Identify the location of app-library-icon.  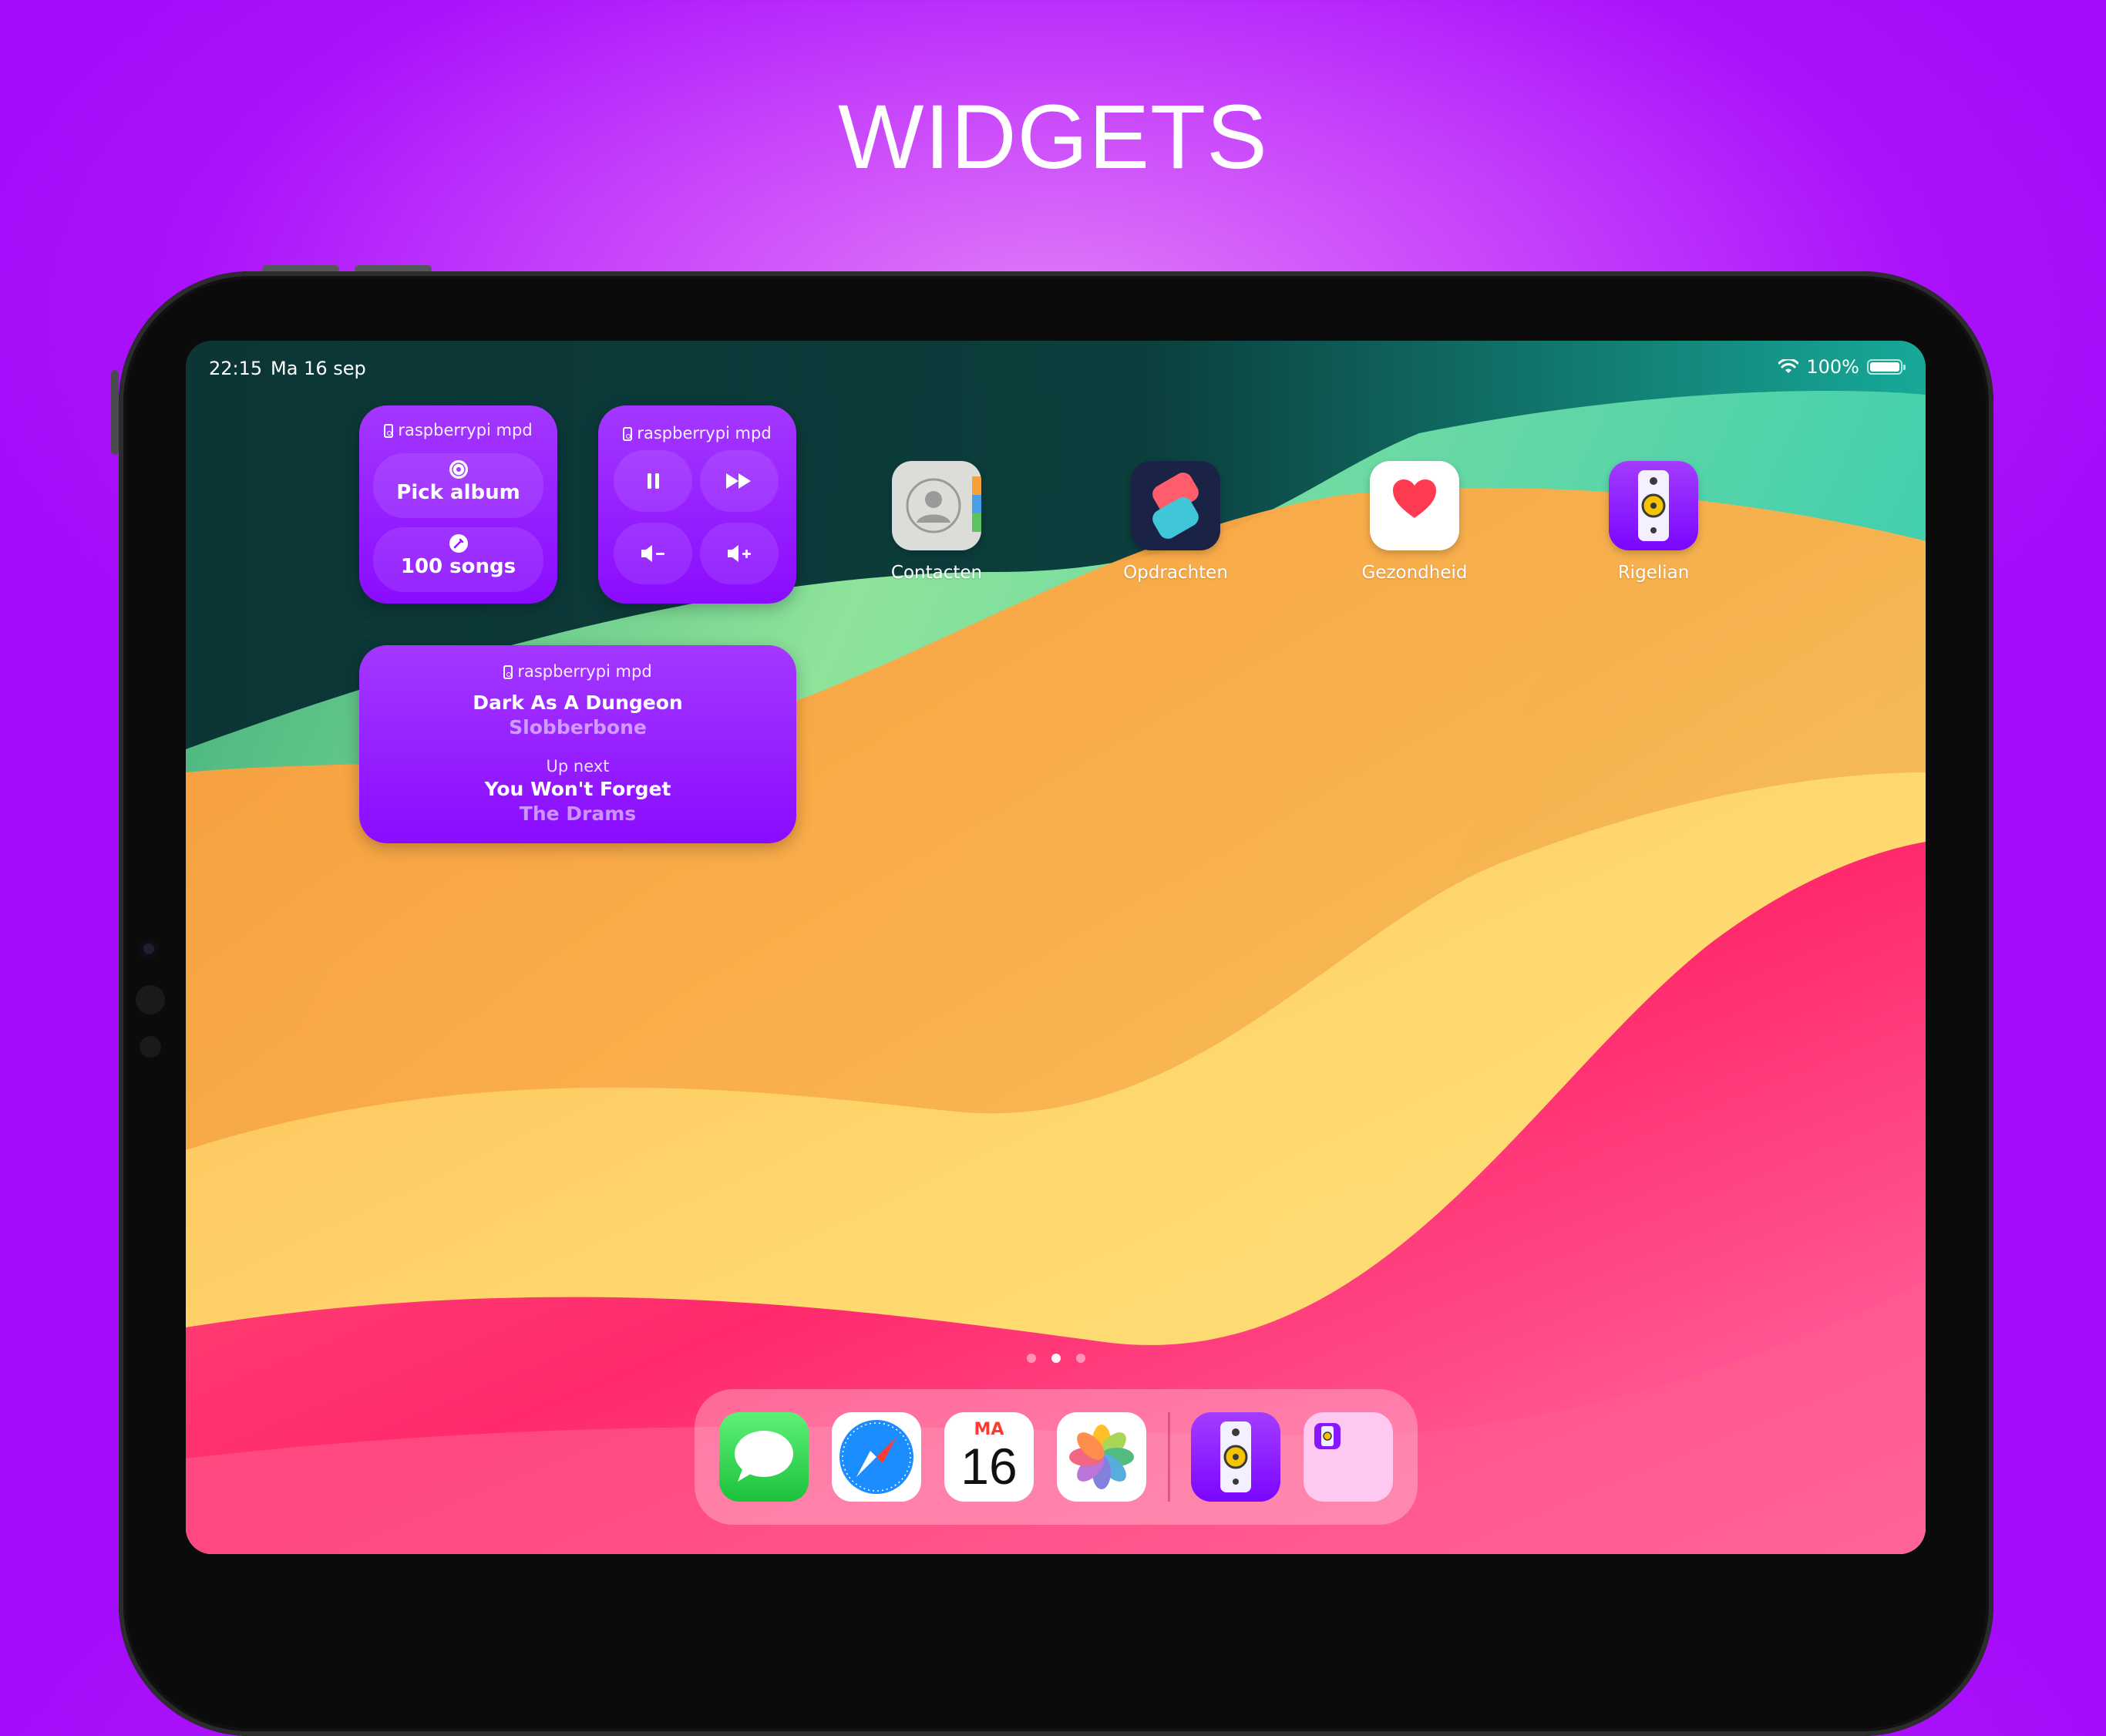
(1349, 1457).